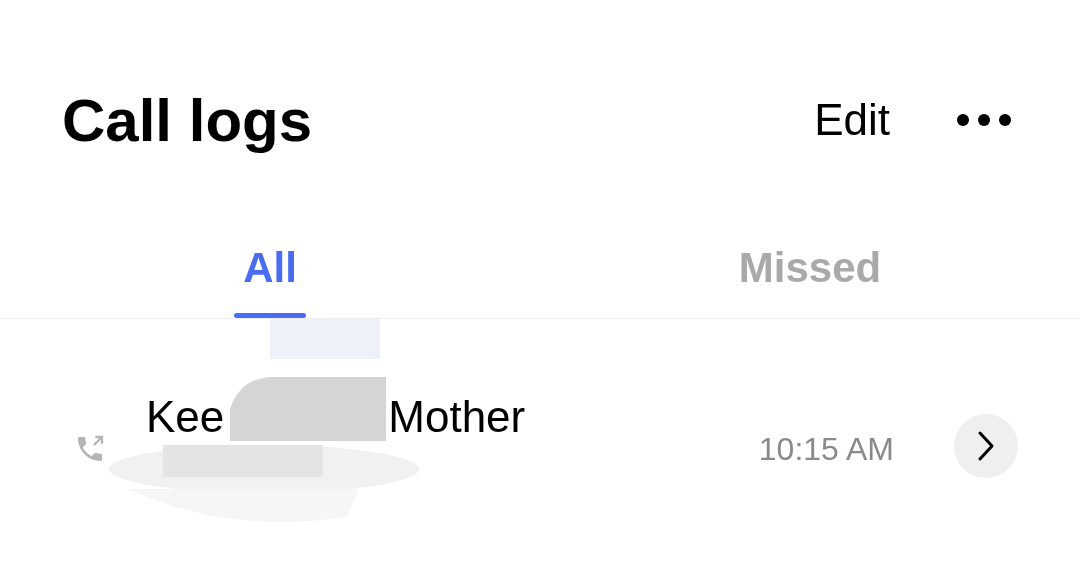 This screenshot has height=576, width=1080. I want to click on page-title: Call logs, so click(188, 120).